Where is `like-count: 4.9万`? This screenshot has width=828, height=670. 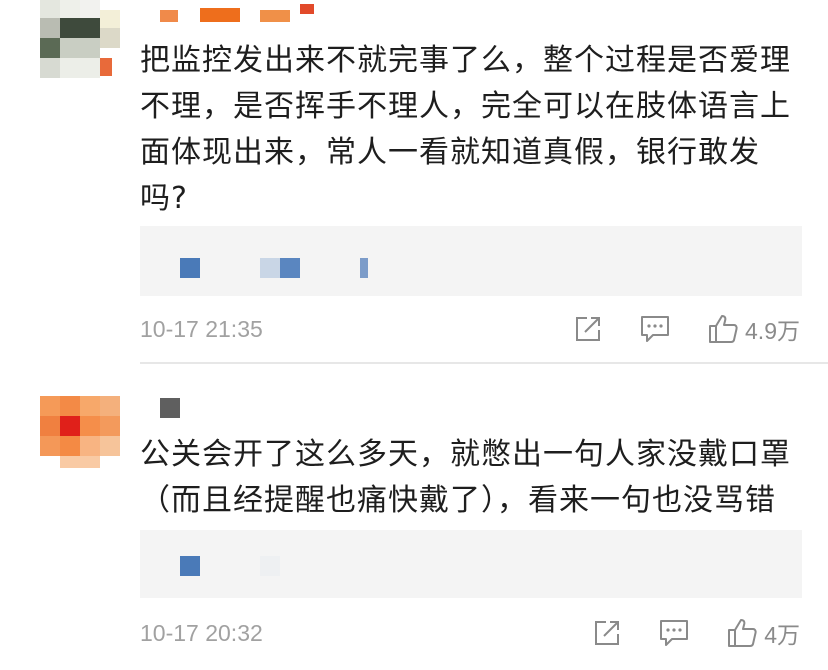
like-count: 4.9万 is located at coordinates (772, 331).